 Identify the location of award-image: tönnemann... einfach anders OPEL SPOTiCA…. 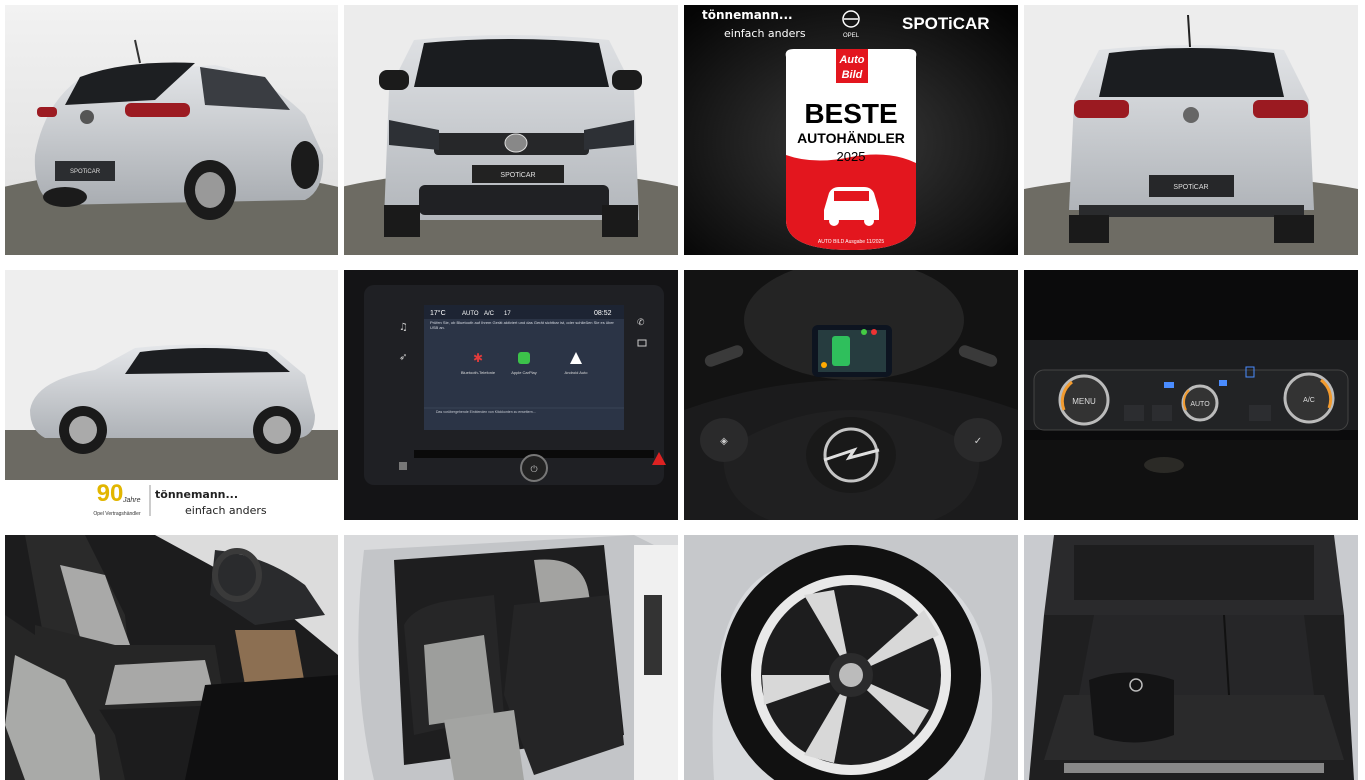
(851, 130).